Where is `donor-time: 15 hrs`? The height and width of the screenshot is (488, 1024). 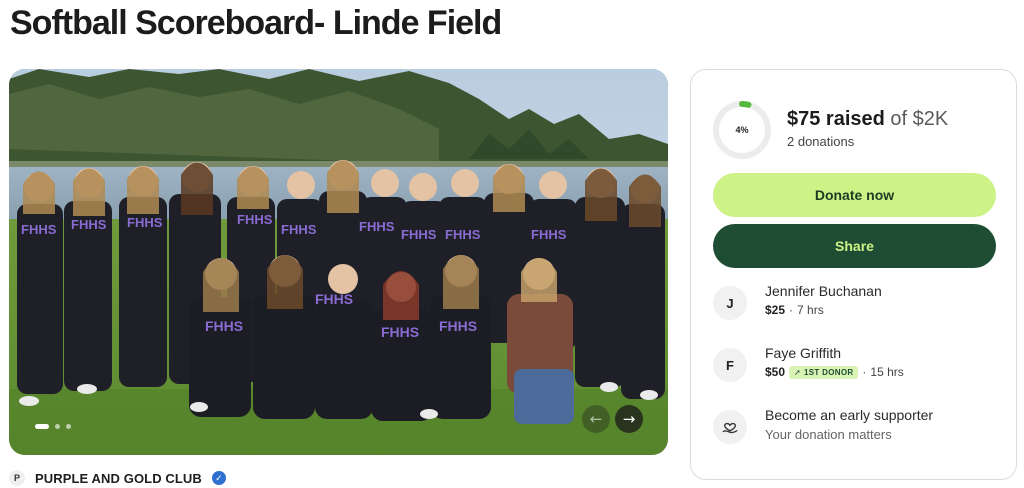
donor-time: 15 hrs is located at coordinates (887, 372).